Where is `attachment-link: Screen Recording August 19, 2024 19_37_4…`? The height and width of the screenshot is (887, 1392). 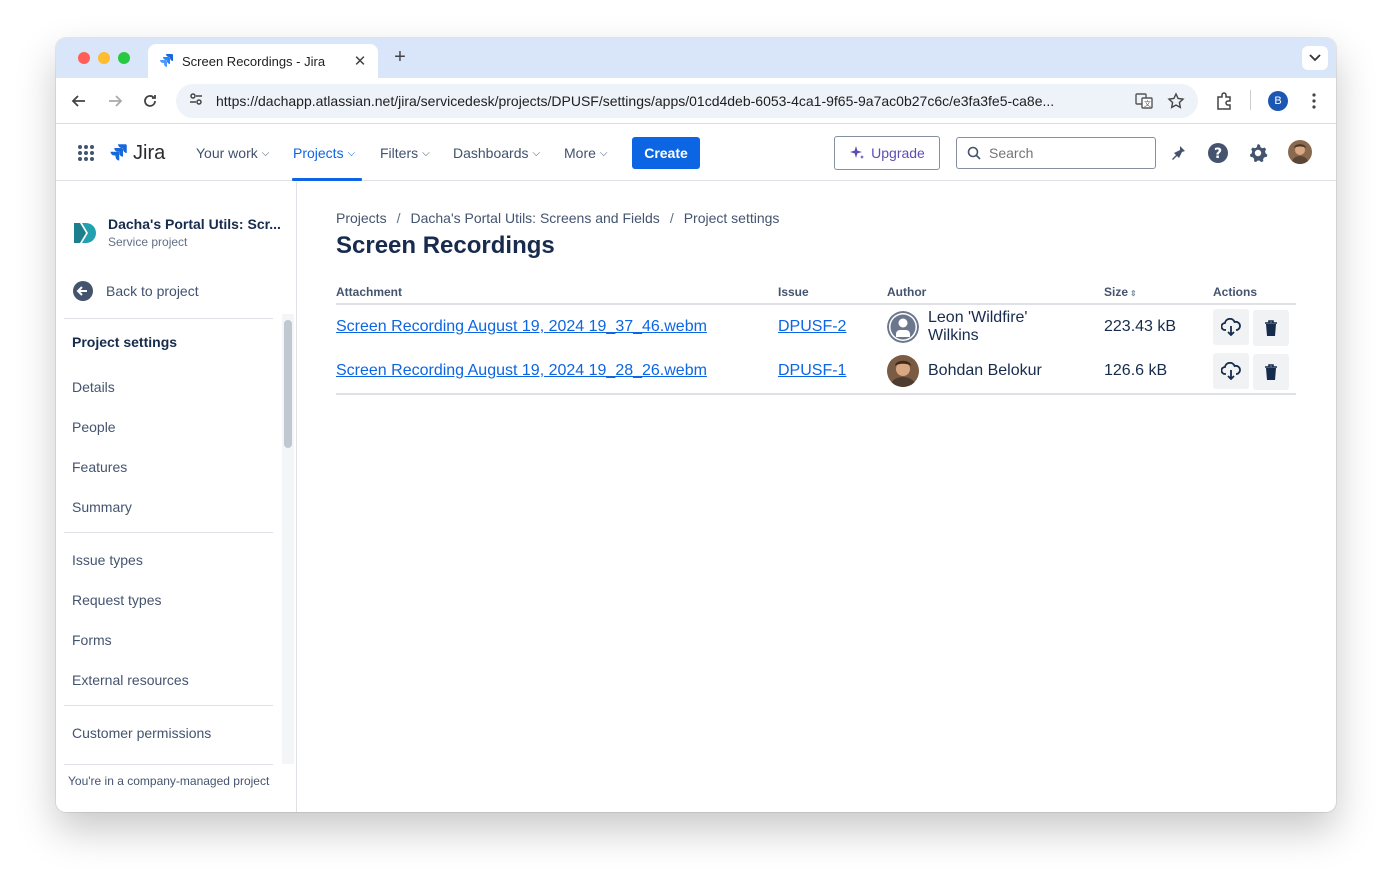
attachment-link: Screen Recording August 19, 2024 19_37_4… is located at coordinates (521, 326).